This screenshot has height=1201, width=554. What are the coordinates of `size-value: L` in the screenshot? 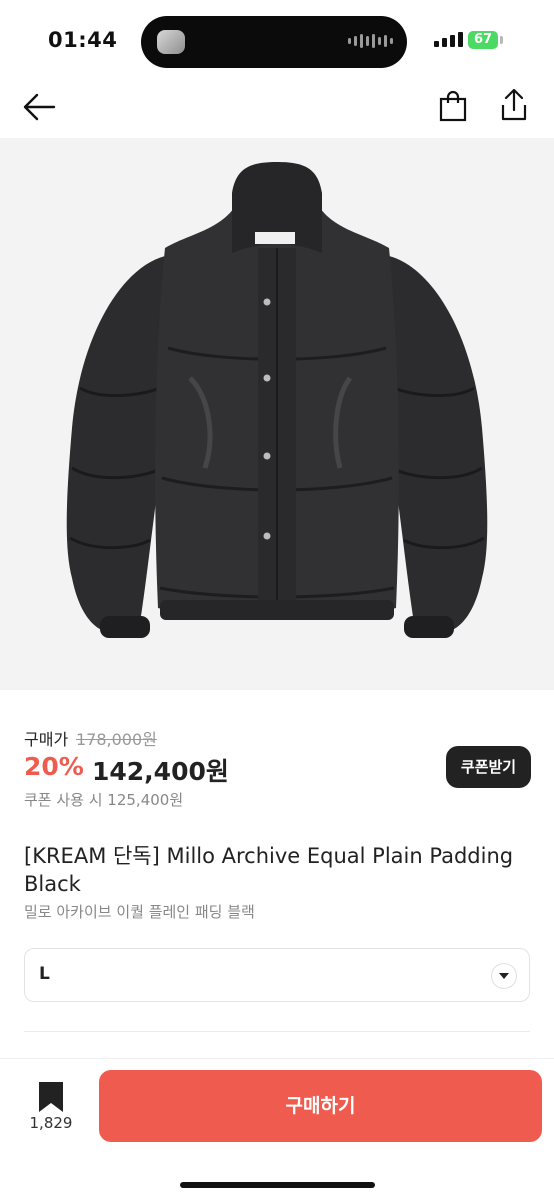 It's located at (44, 974).